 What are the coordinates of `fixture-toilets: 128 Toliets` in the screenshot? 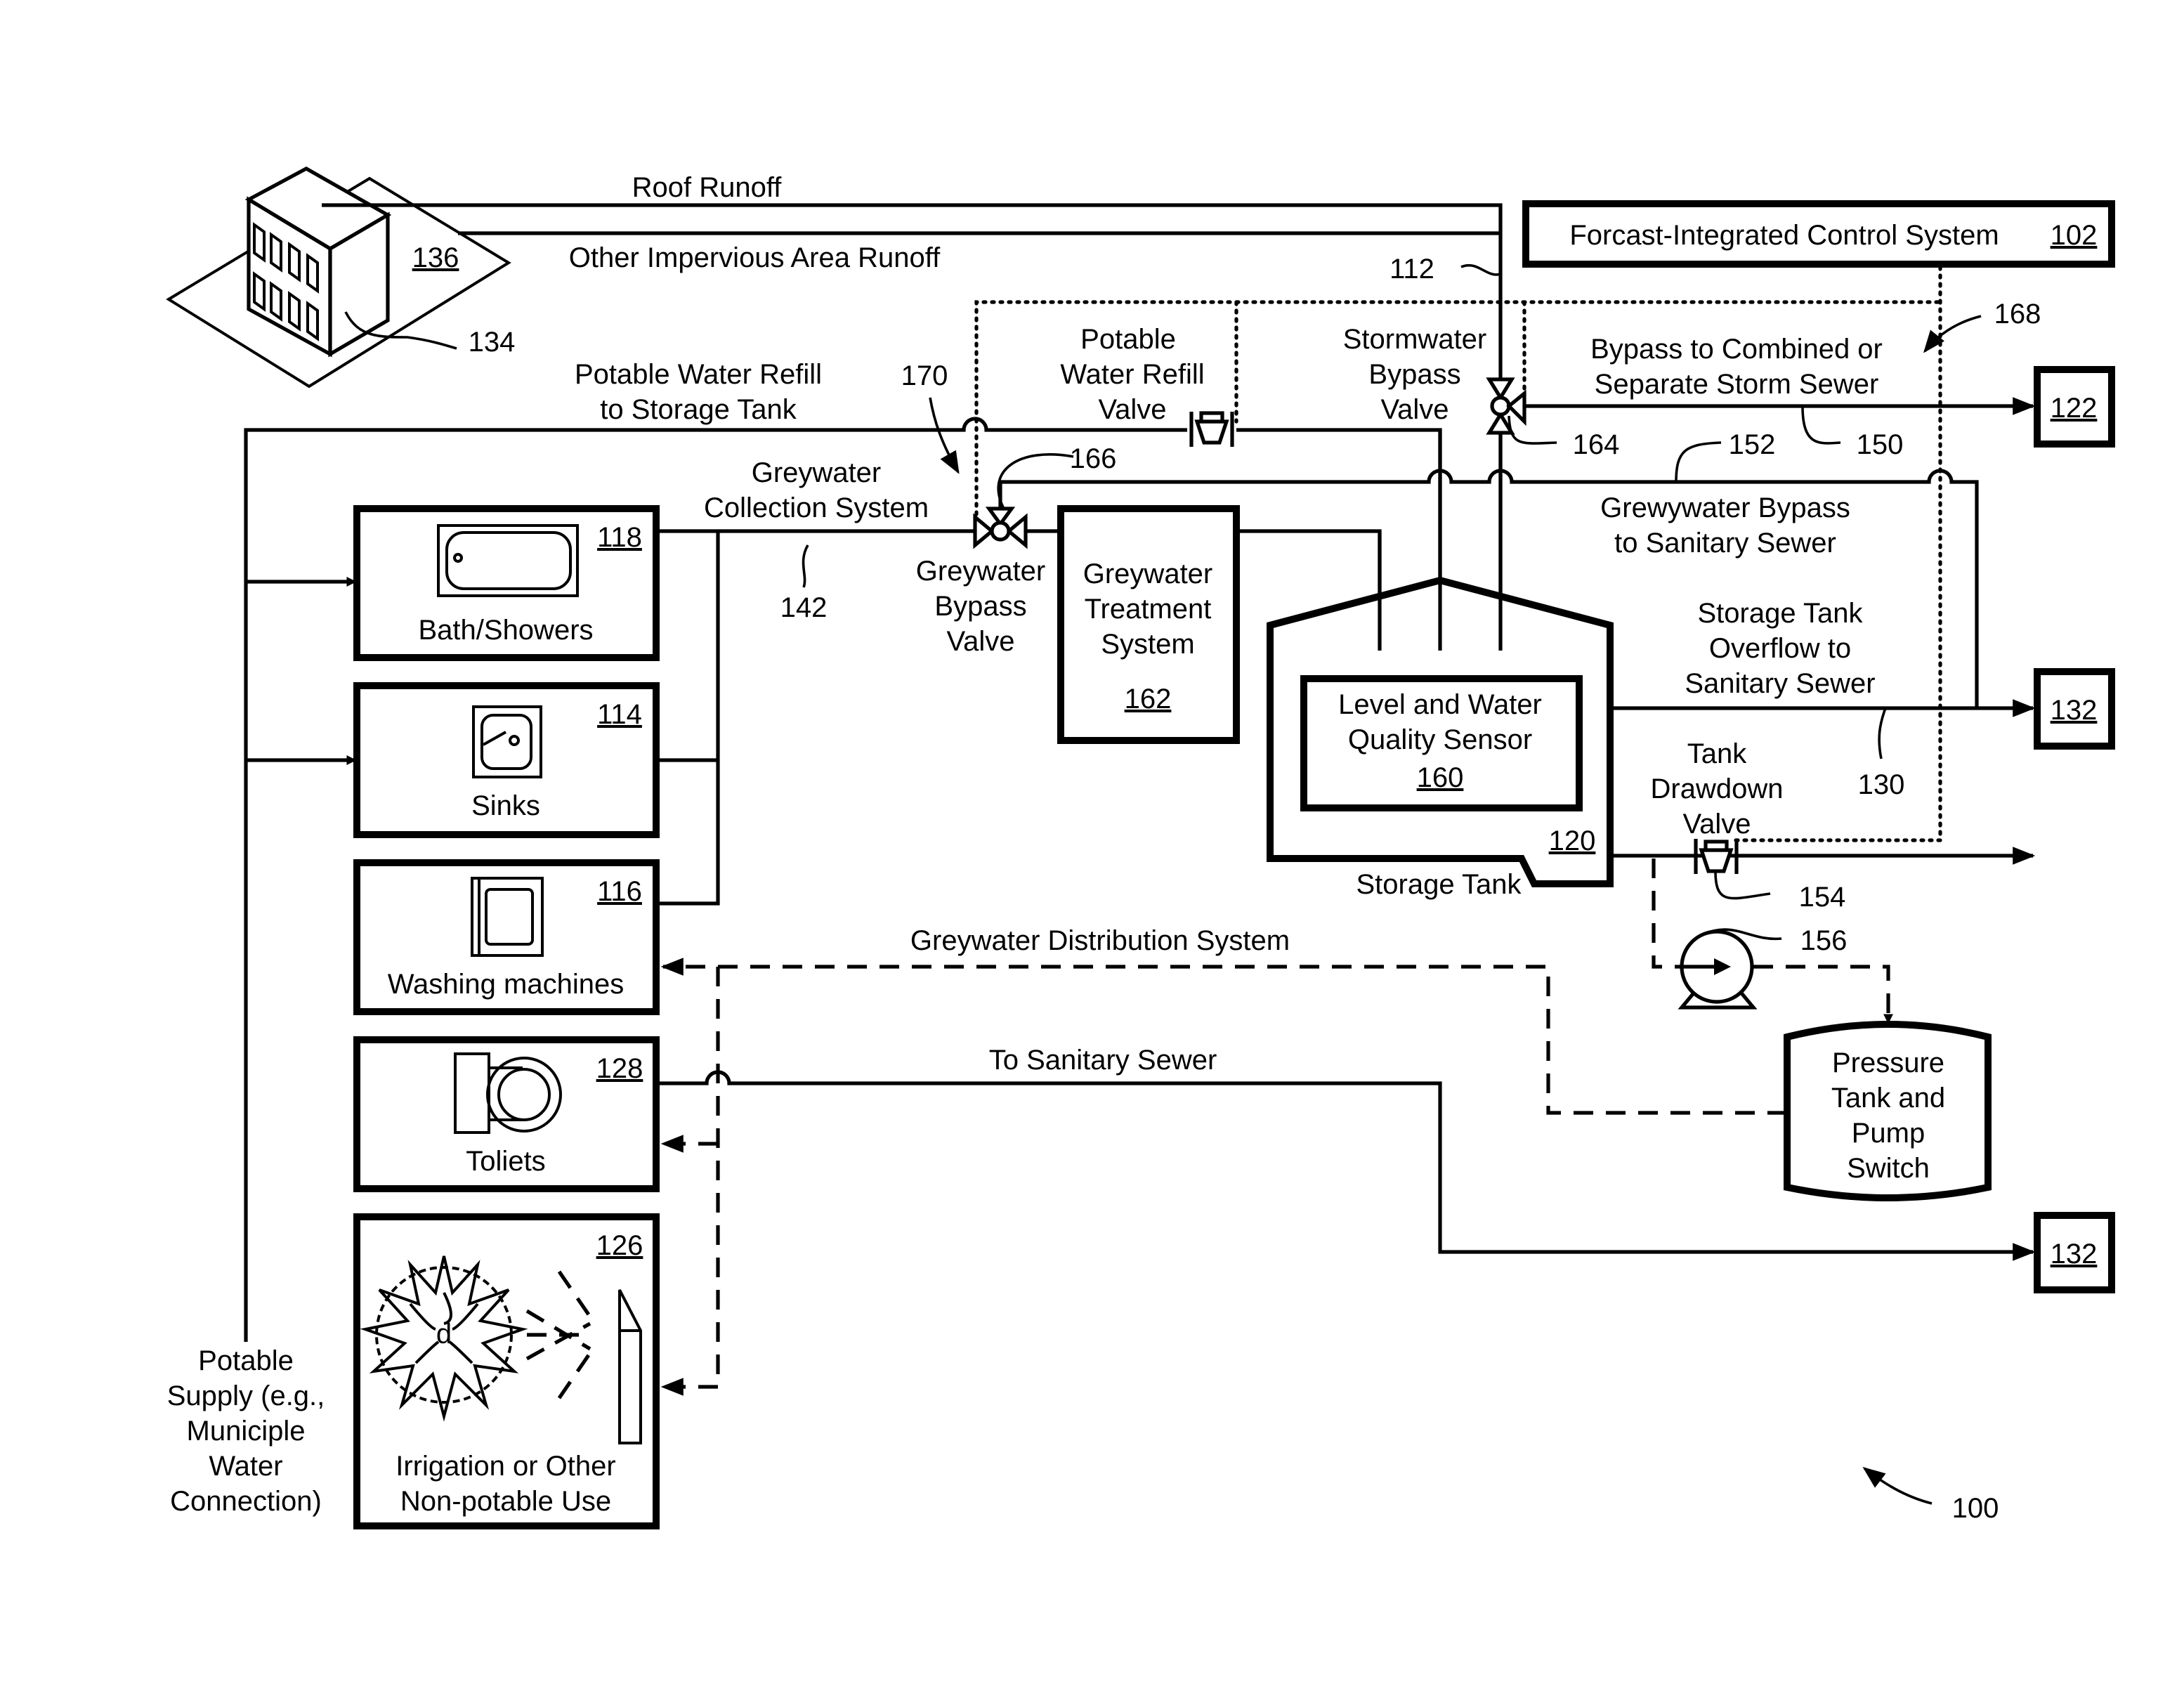 It's located at (506, 1114).